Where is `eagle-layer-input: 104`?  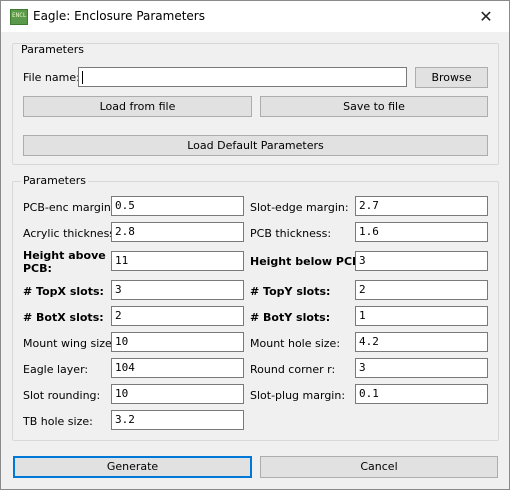 eagle-layer-input: 104 is located at coordinates (177, 368).